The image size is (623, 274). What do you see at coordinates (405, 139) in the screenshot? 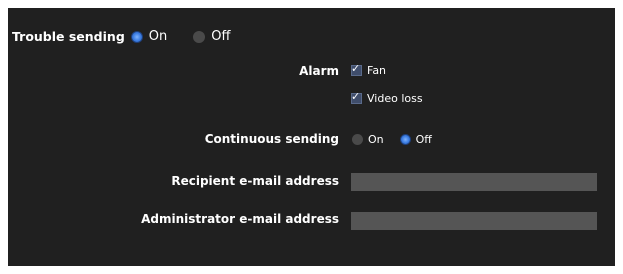
I see `continuous-sending-off-radio` at bounding box center [405, 139].